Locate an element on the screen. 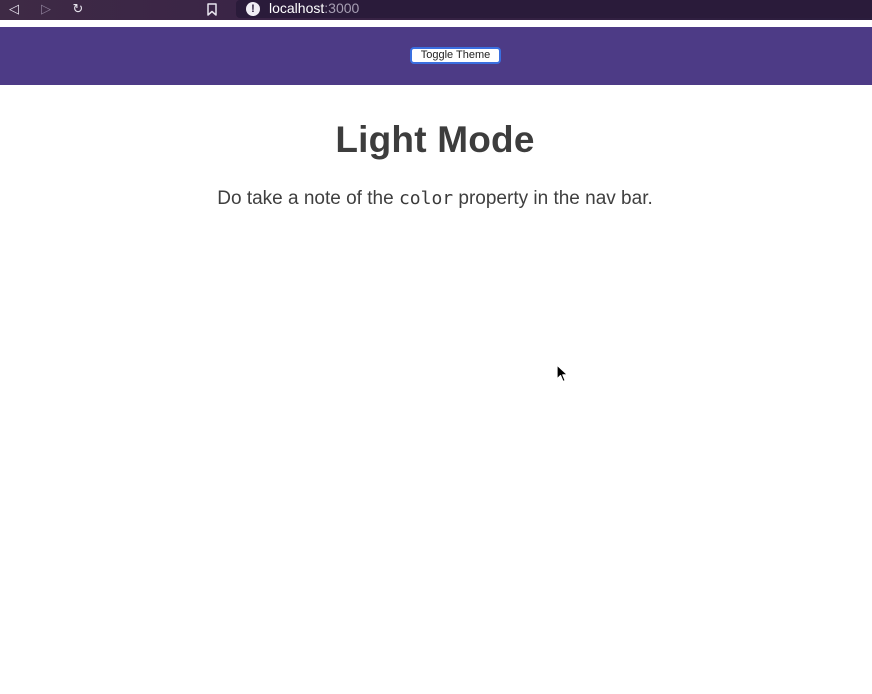 The width and height of the screenshot is (872, 694). url-host: localhost is located at coordinates (297, 8).